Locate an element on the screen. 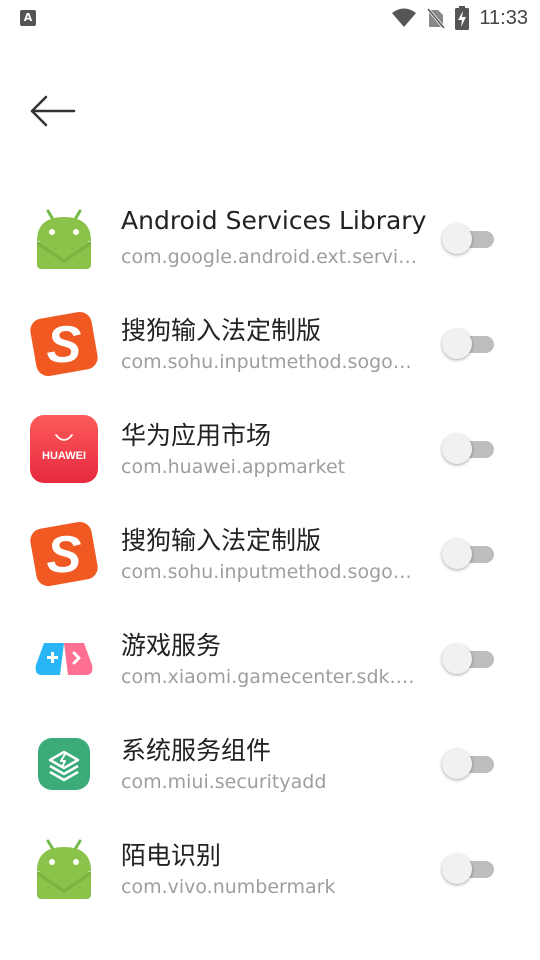  system-service-icon is located at coordinates (64, 764).